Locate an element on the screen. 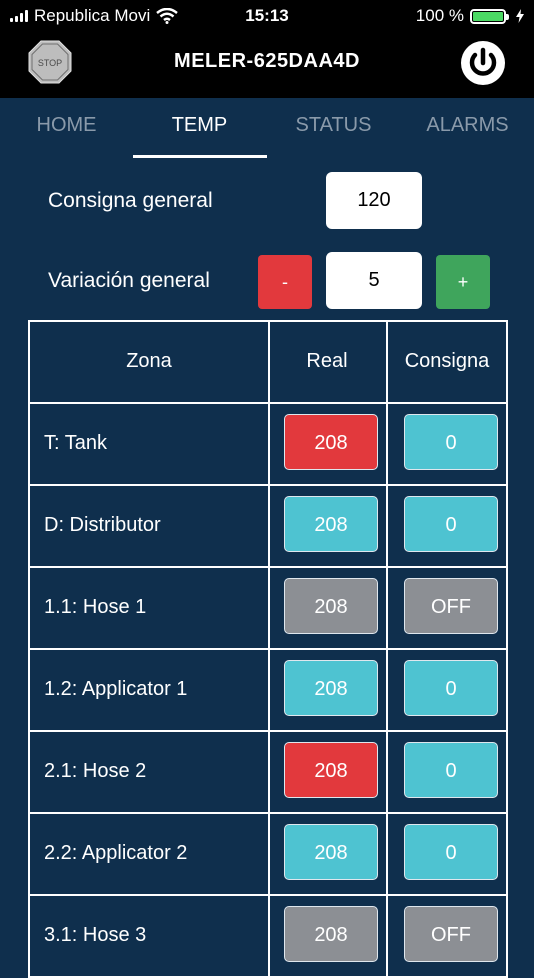 The width and height of the screenshot is (534, 978). device-title: MELER-625DAA4D is located at coordinates (267, 61).